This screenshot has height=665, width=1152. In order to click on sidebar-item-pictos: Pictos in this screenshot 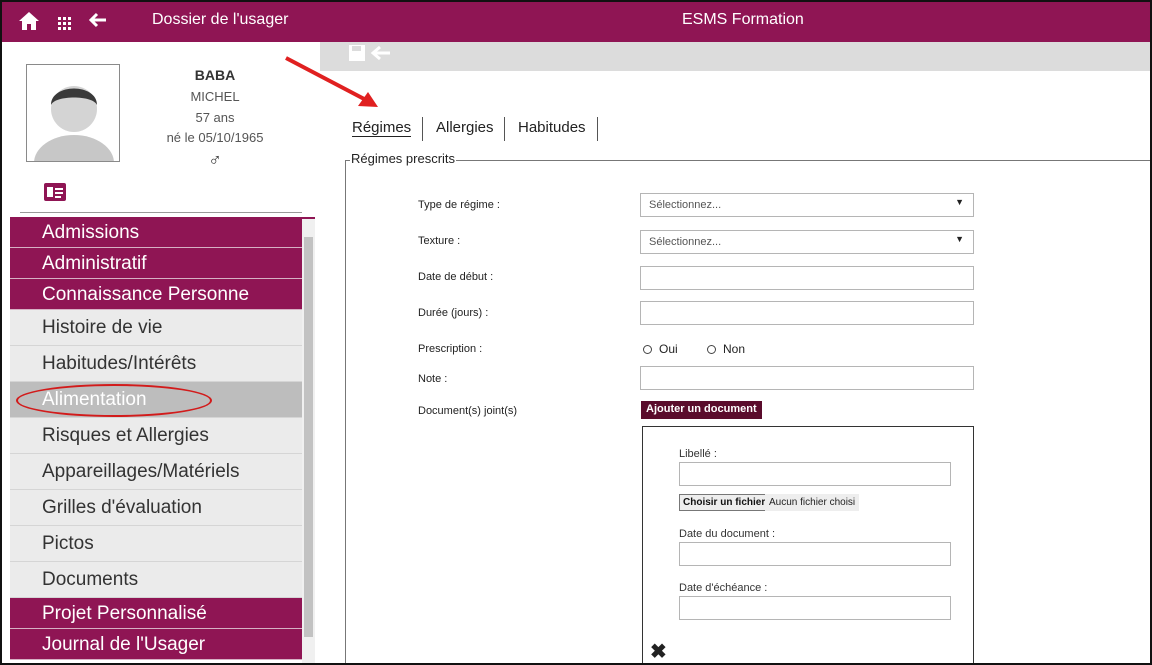, I will do `click(162, 544)`.